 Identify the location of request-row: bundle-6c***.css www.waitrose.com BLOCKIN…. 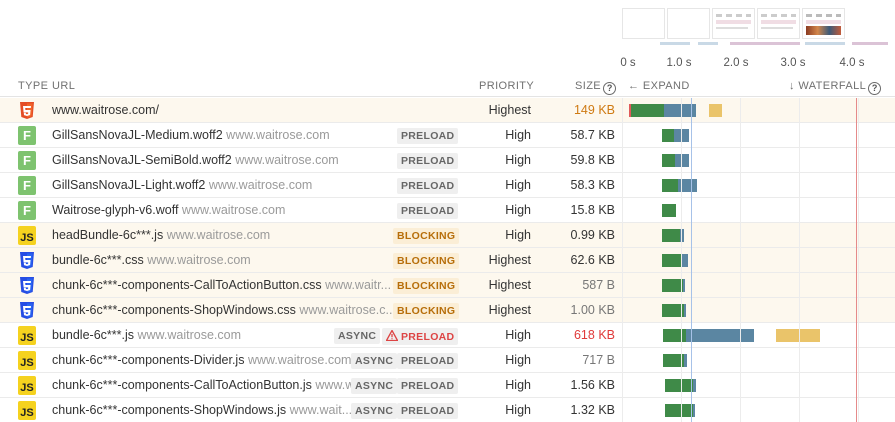
(447, 260).